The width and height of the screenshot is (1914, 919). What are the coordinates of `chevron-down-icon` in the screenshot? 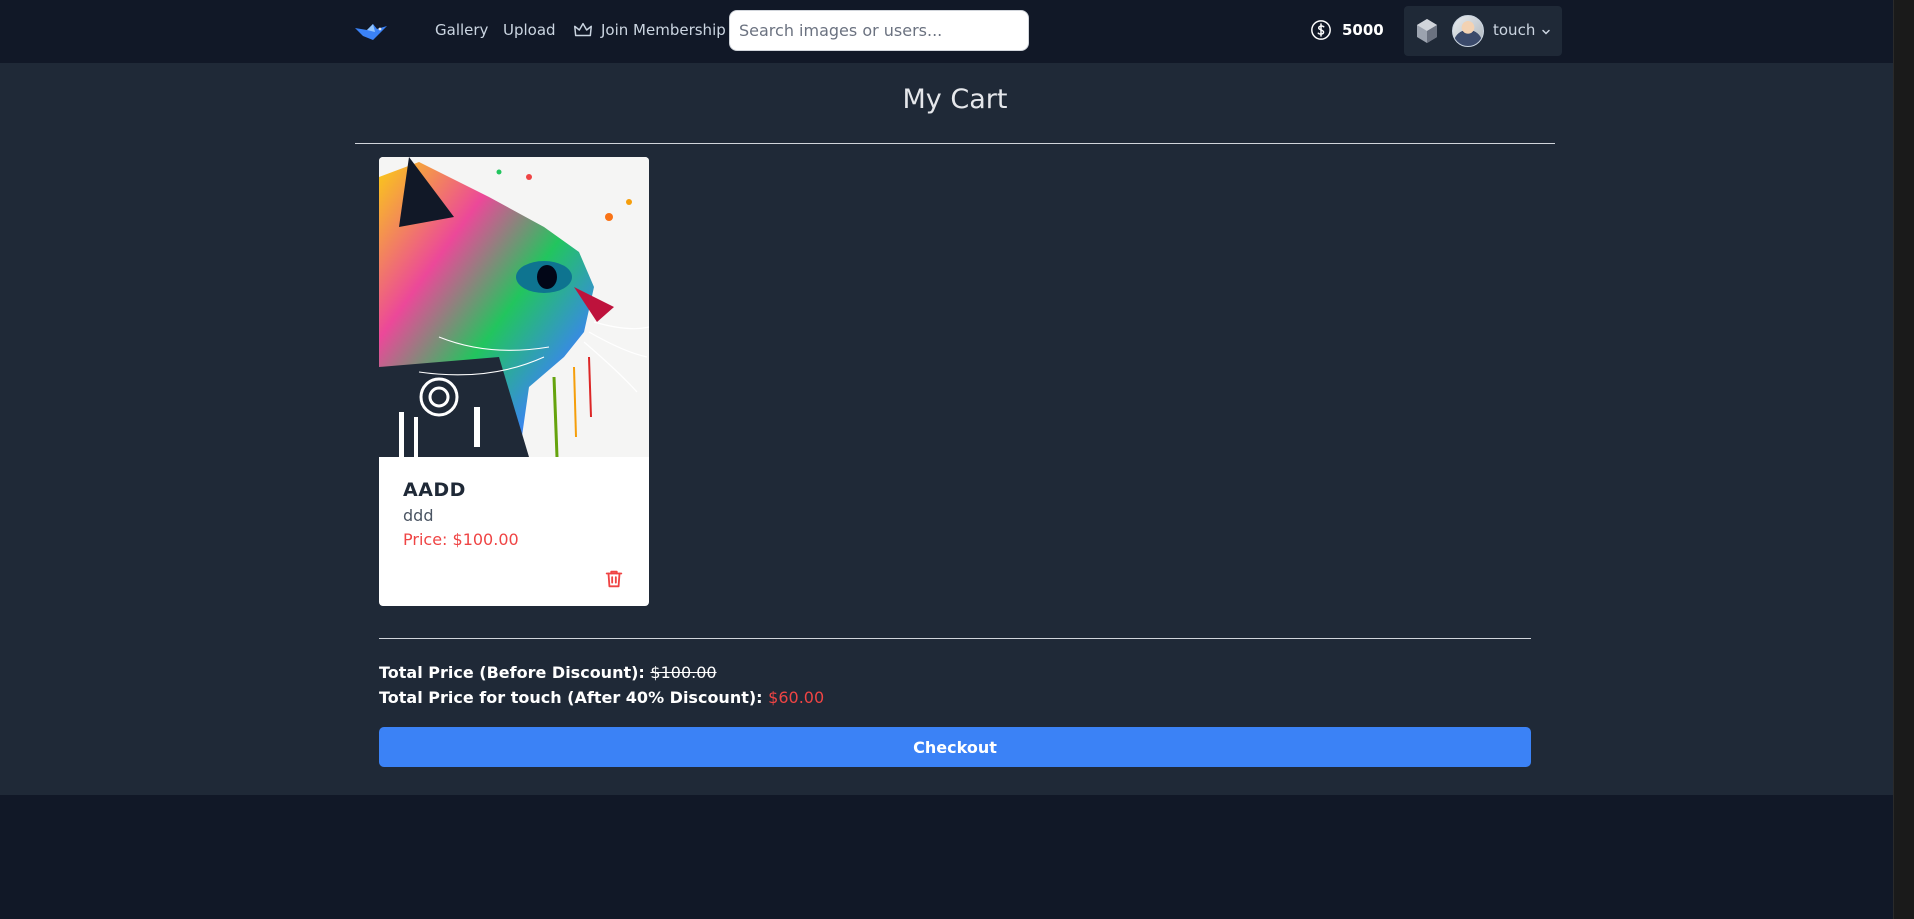 It's located at (1546, 32).